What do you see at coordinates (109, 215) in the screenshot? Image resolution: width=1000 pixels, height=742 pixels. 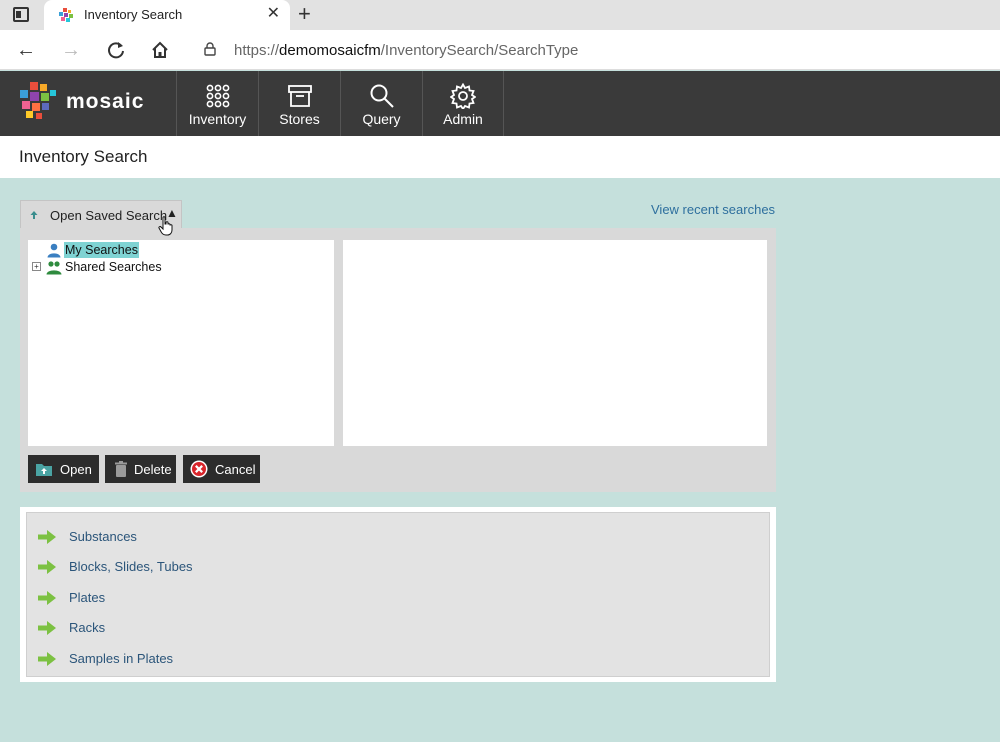 I see `open-saved-search-label: Open Saved Search` at bounding box center [109, 215].